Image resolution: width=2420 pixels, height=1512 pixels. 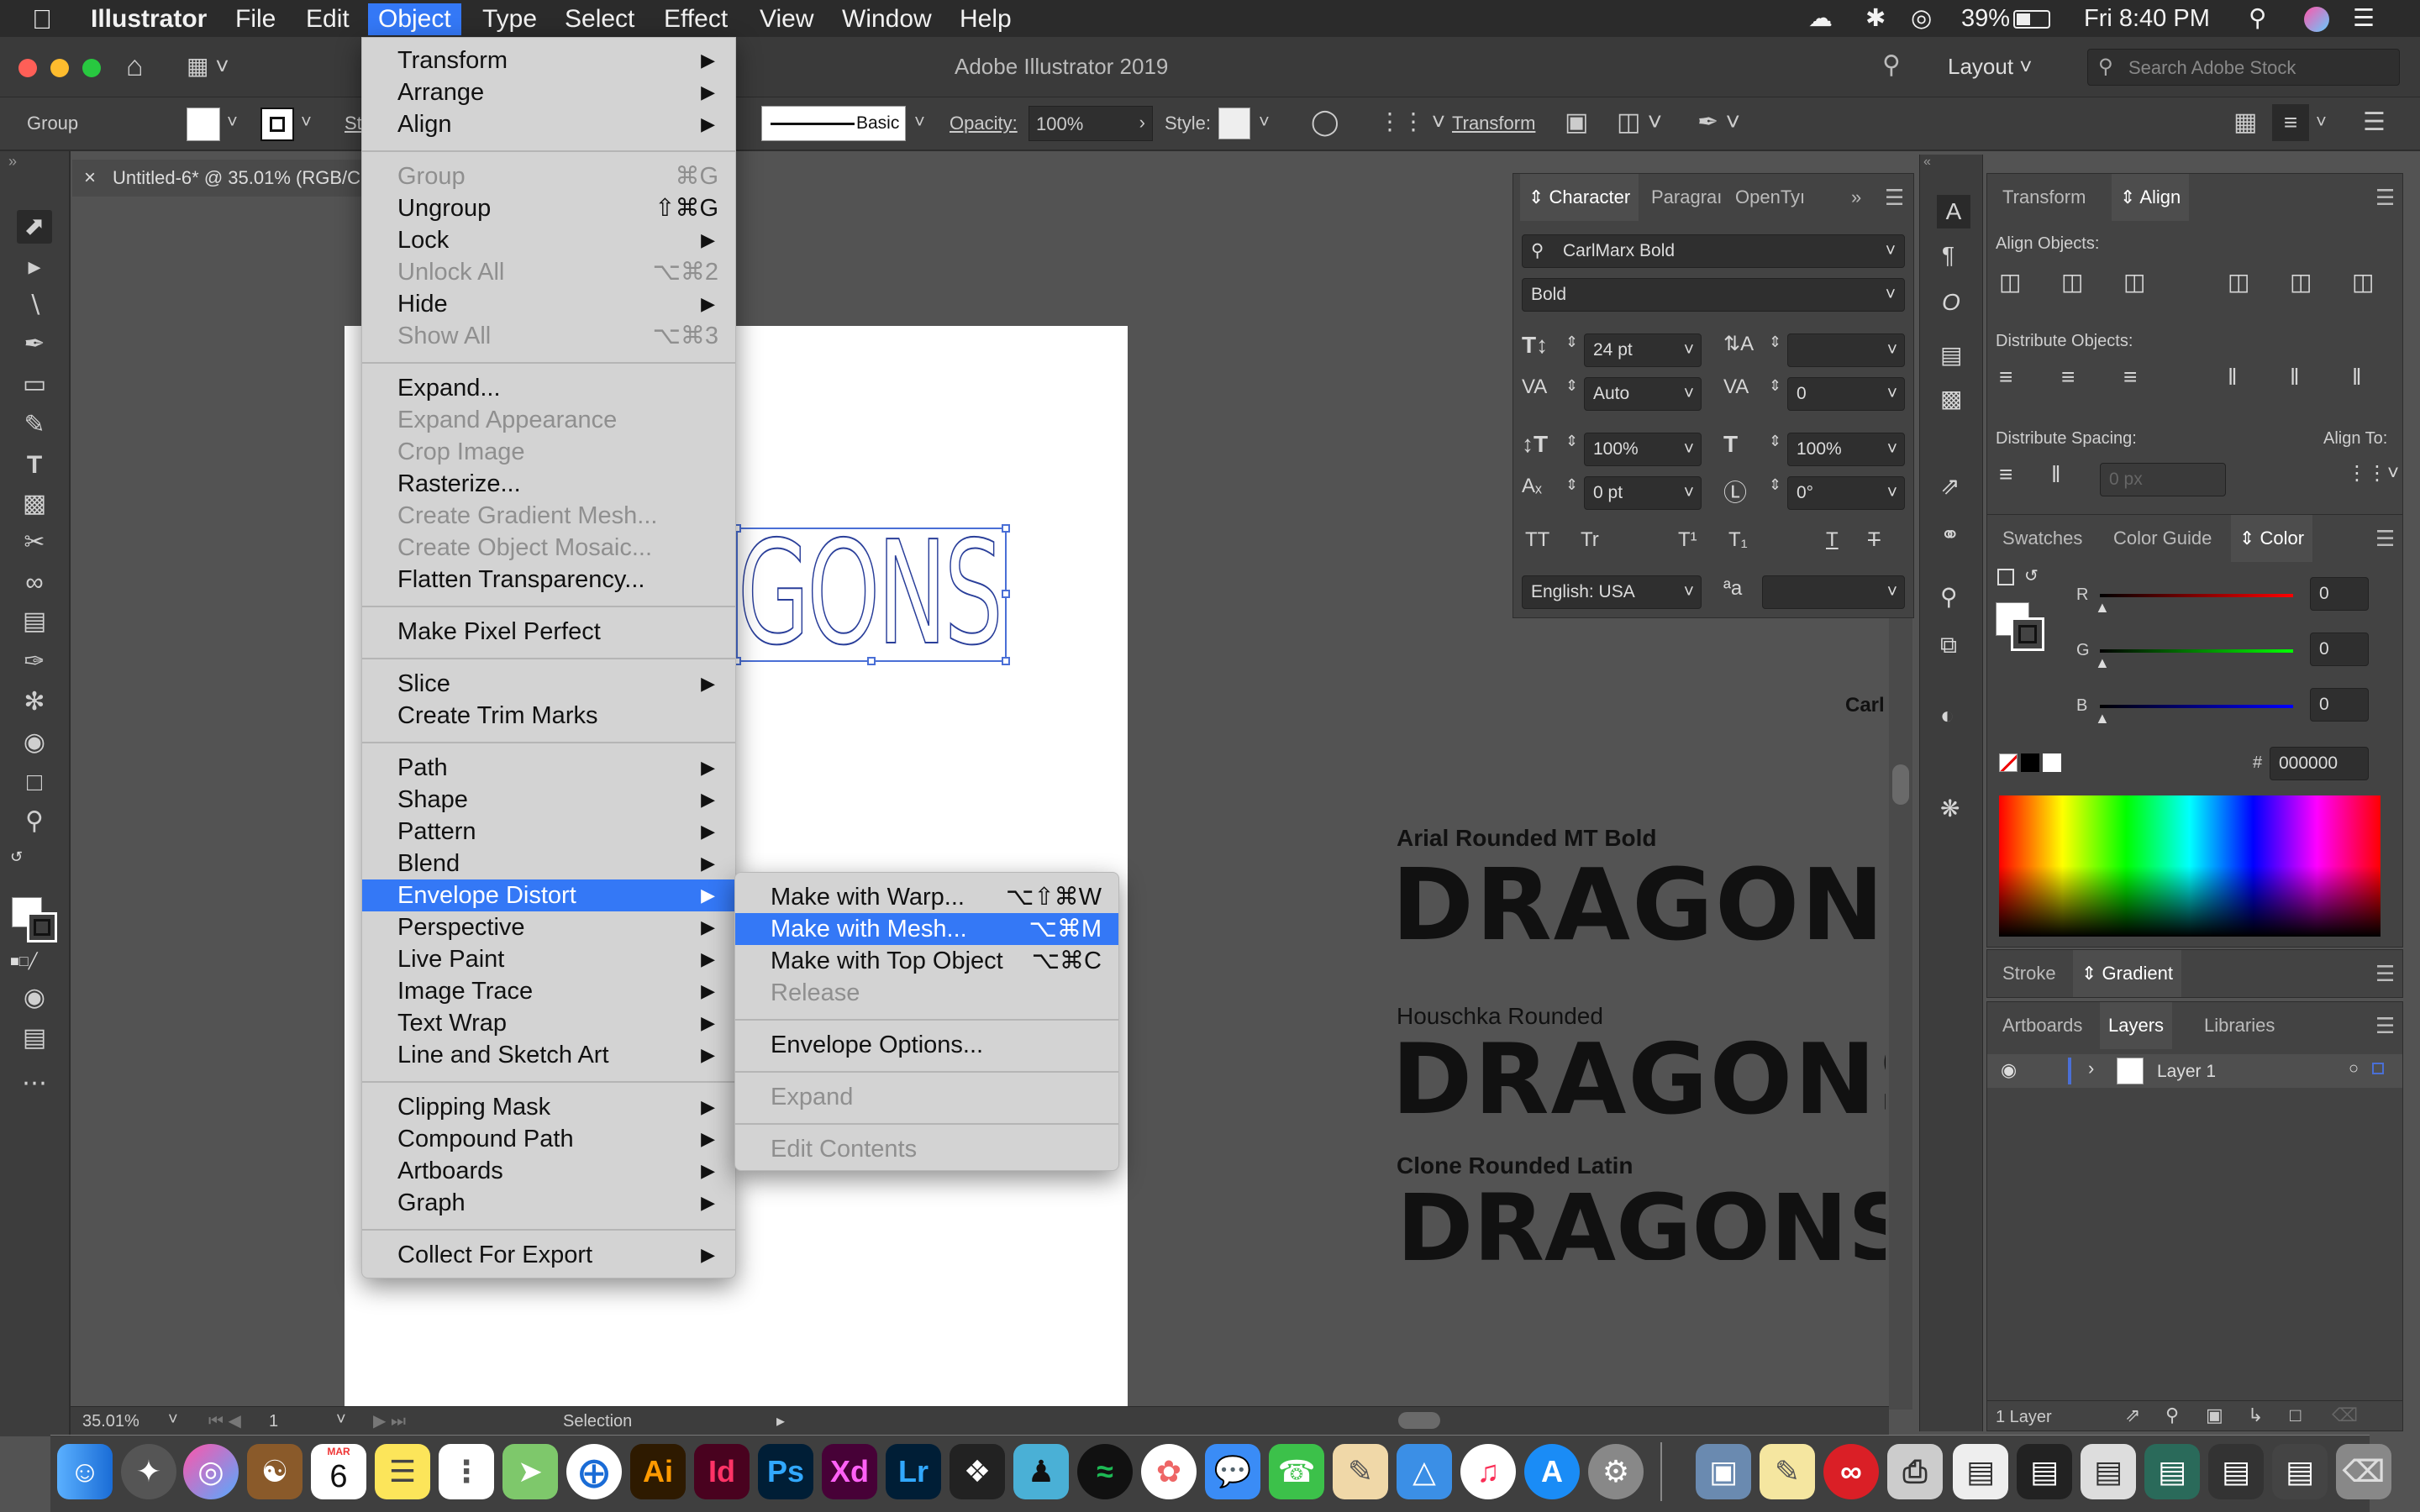 I want to click on menu-type: Type, so click(x=510, y=19).